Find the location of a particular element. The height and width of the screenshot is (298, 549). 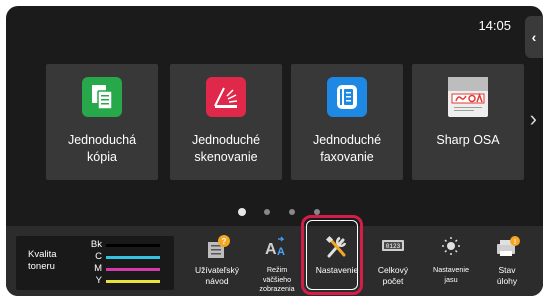

user-guide-label: Užívateľský návod is located at coordinates (217, 275).